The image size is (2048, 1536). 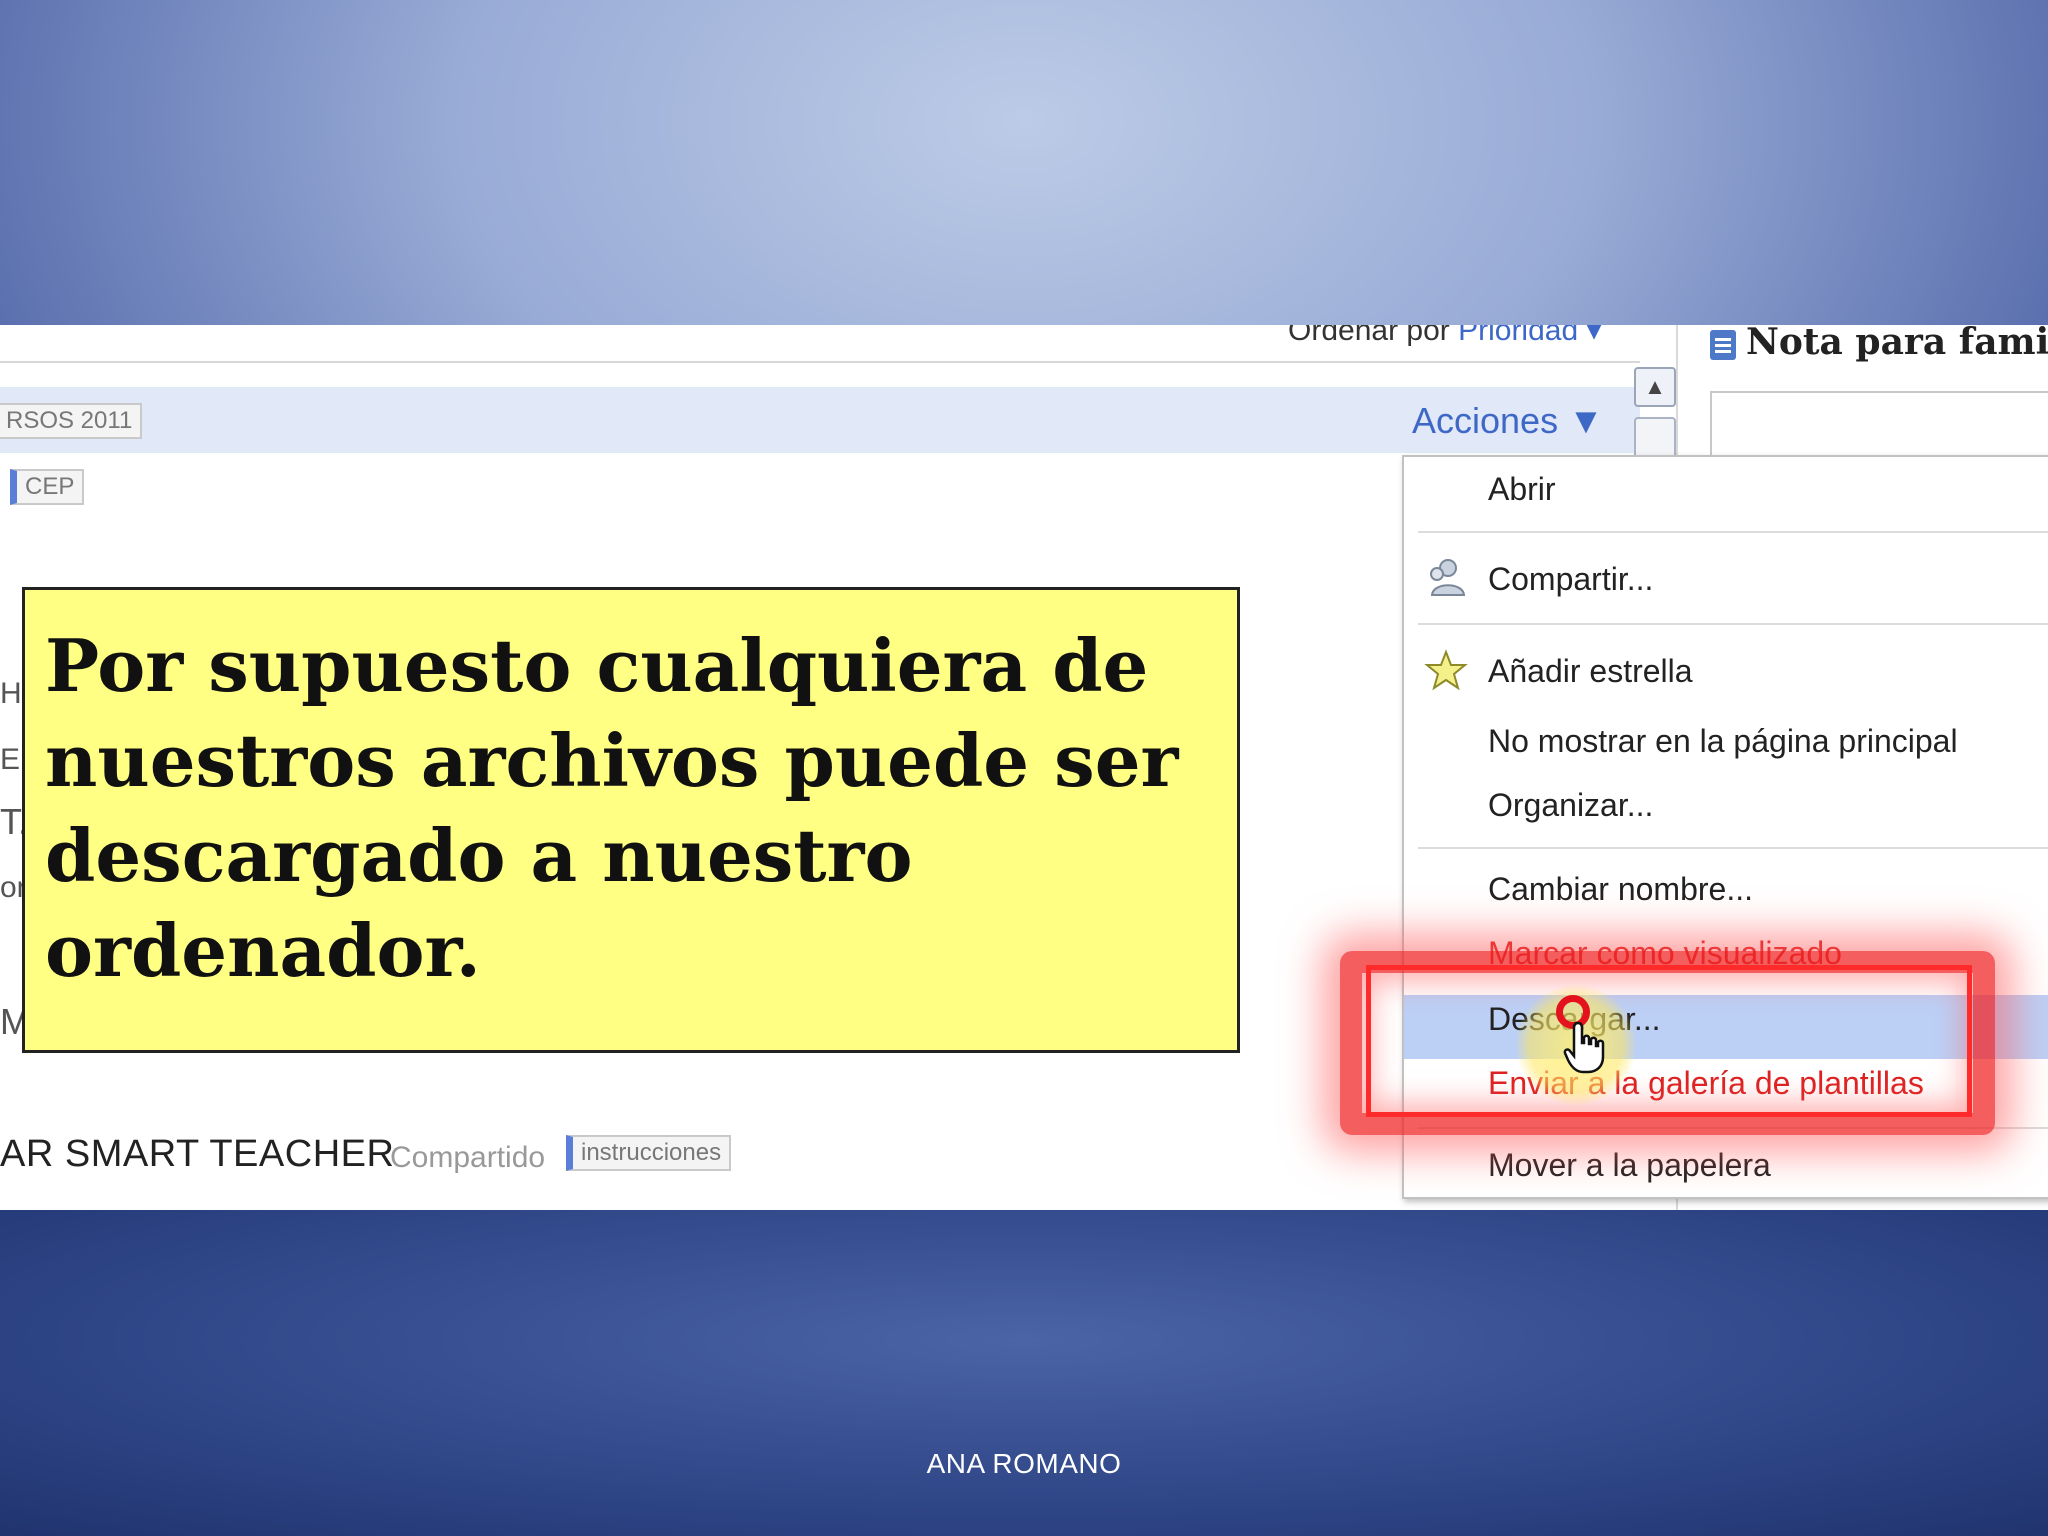 I want to click on star-icon, so click(x=1446, y=670).